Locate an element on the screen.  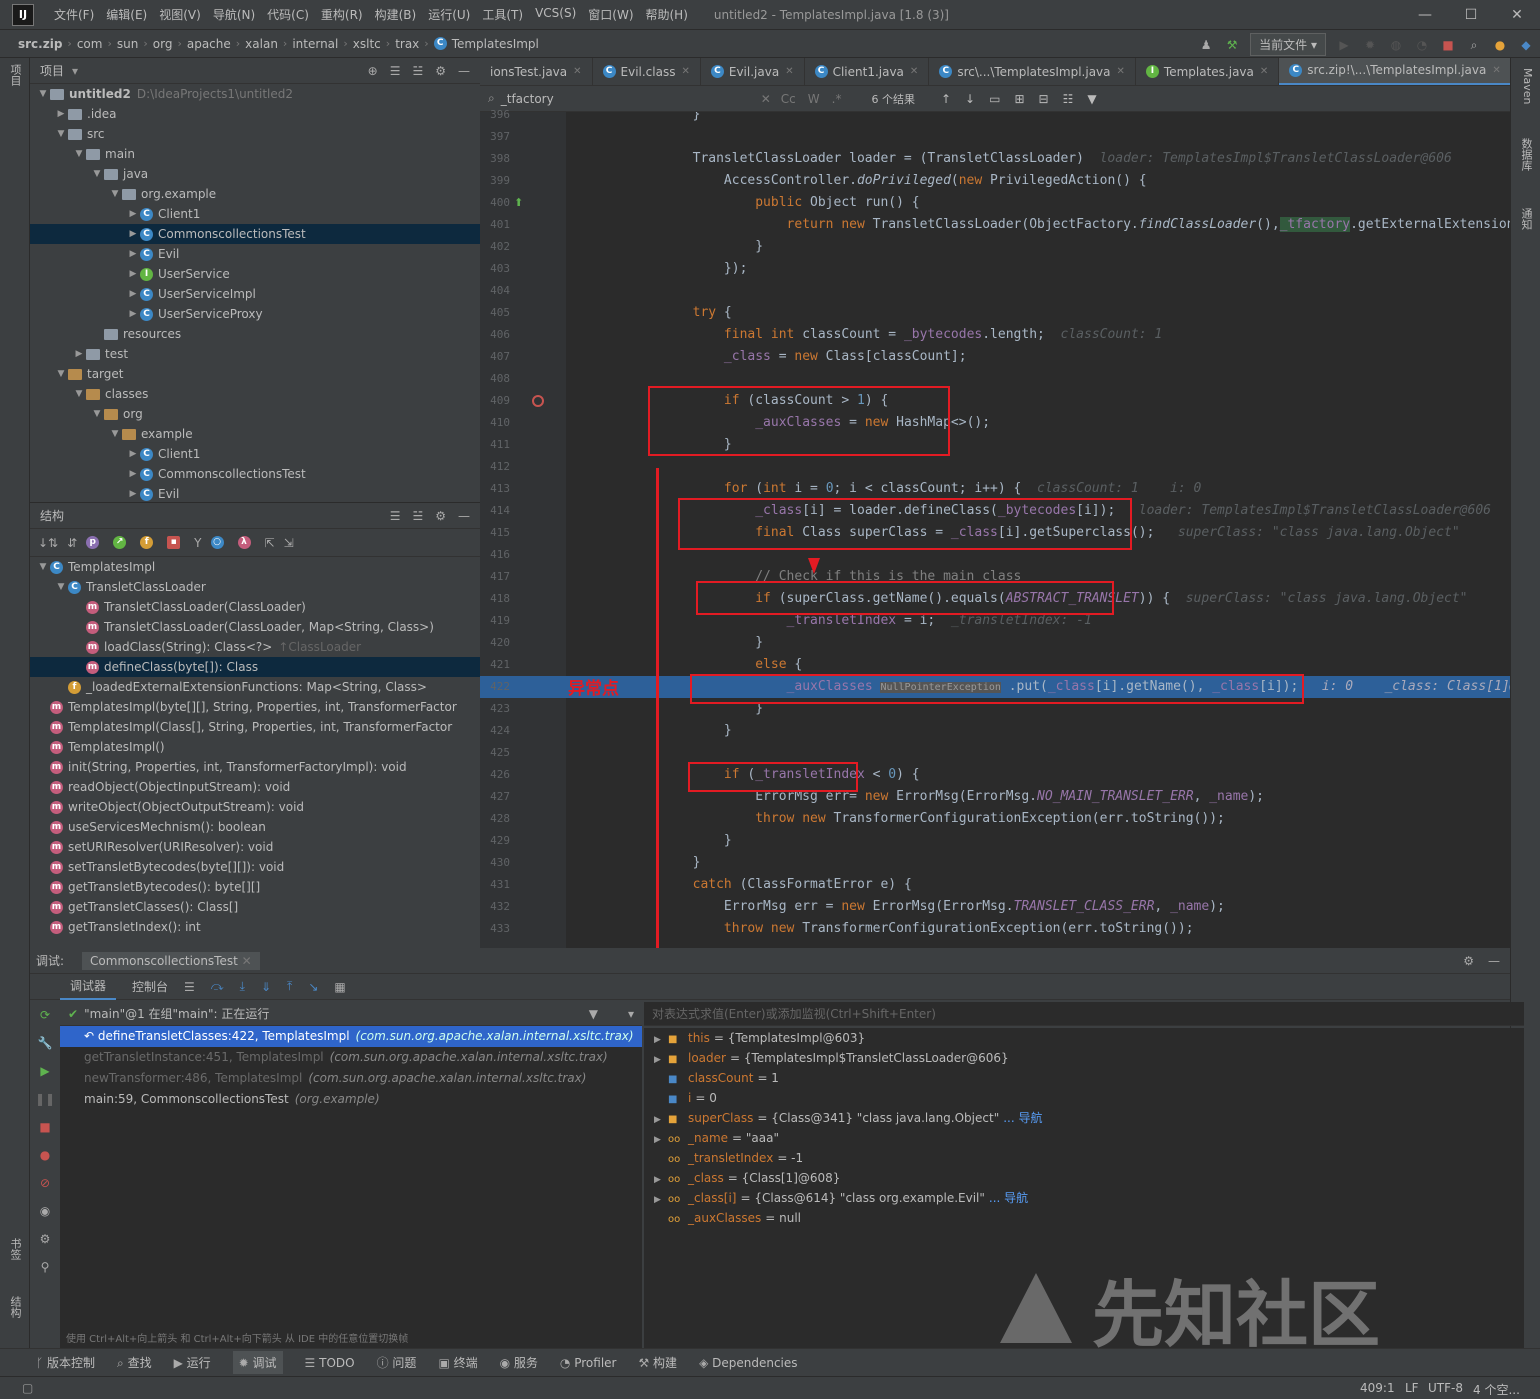
breadcrumb-item: trax is located at coordinates (407, 44).